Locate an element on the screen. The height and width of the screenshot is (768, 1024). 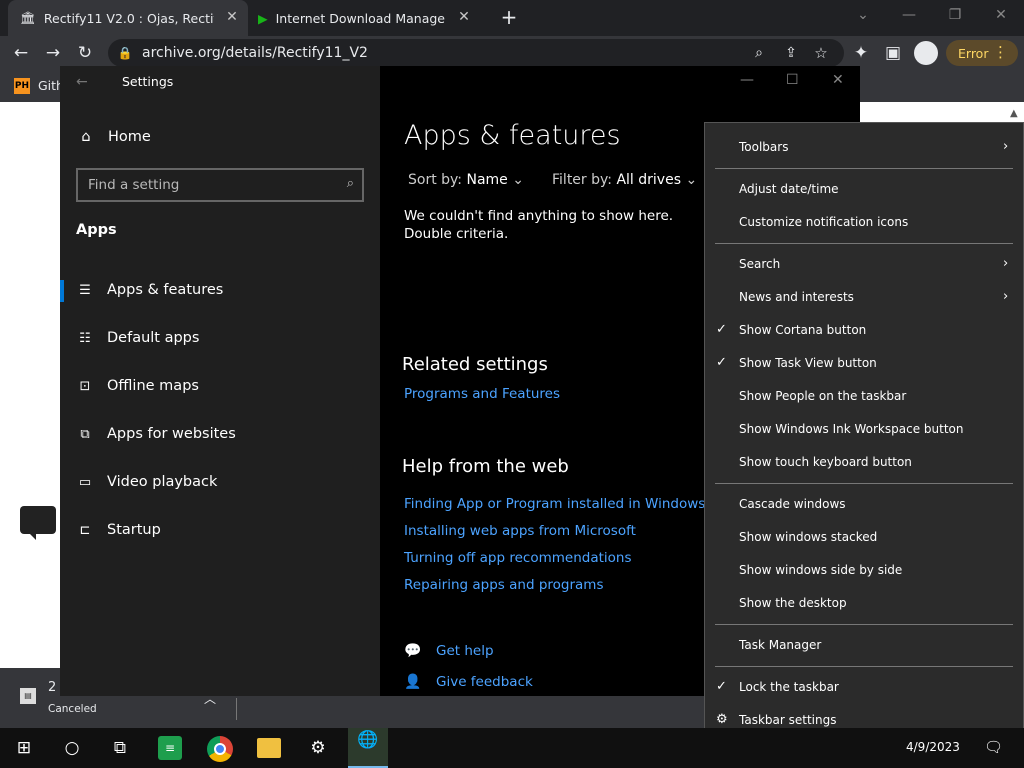
bookmark-favicon-icon: PH is located at coordinates (22, 86).